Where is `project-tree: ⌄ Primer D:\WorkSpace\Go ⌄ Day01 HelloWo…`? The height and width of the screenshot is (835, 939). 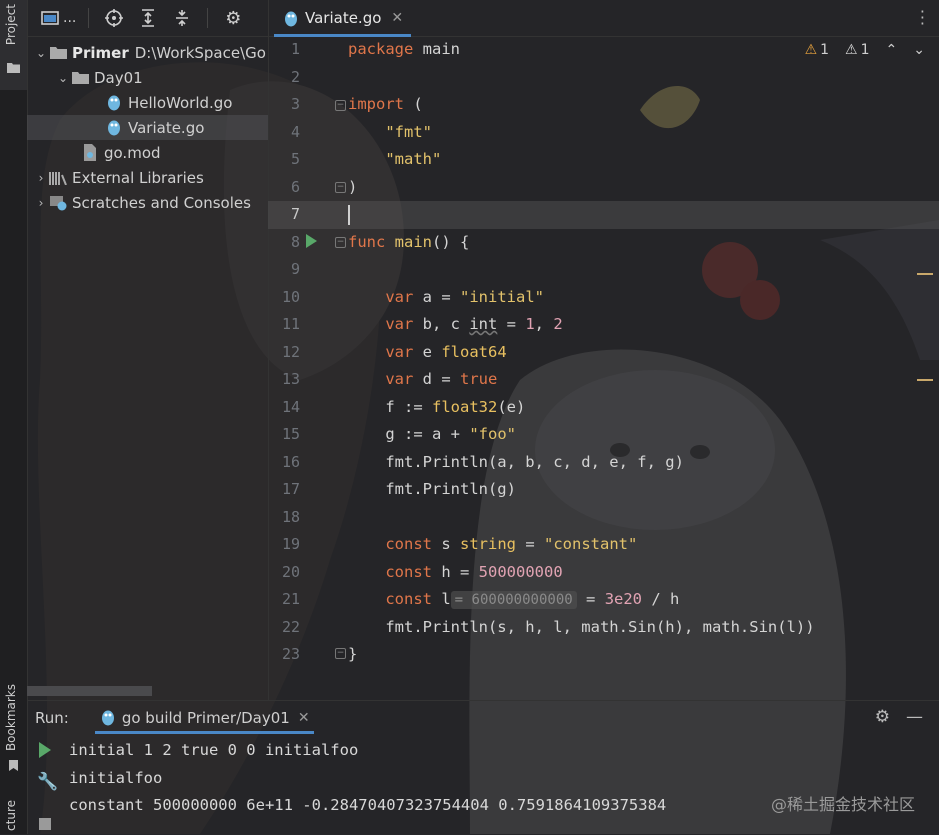
project-tree: ⌄ Primer D:\WorkSpace\Go ⌄ Day01 HelloWo… is located at coordinates (147, 126).